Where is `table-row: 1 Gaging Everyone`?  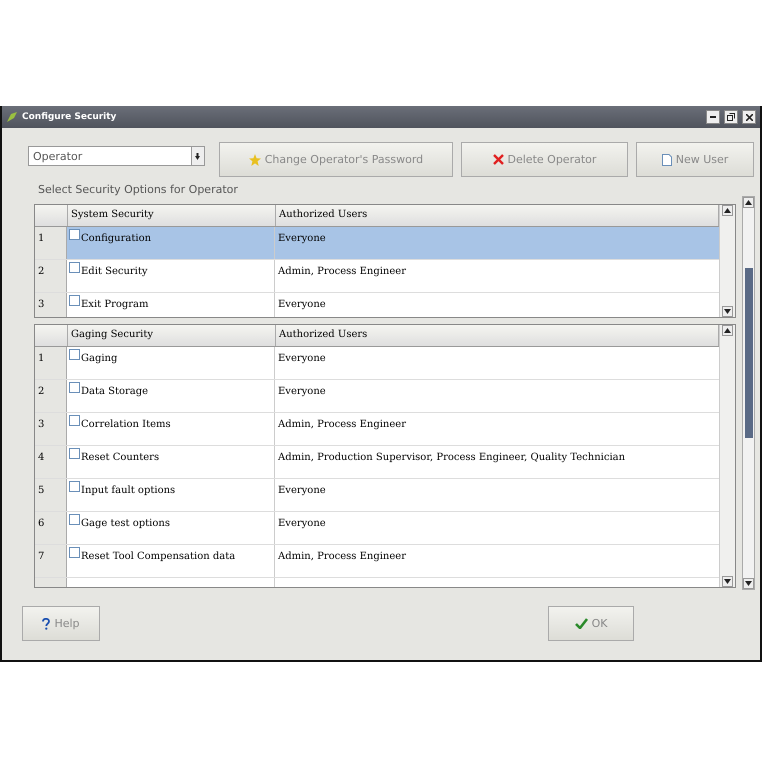
table-row: 1 Gaging Everyone is located at coordinates (377, 363).